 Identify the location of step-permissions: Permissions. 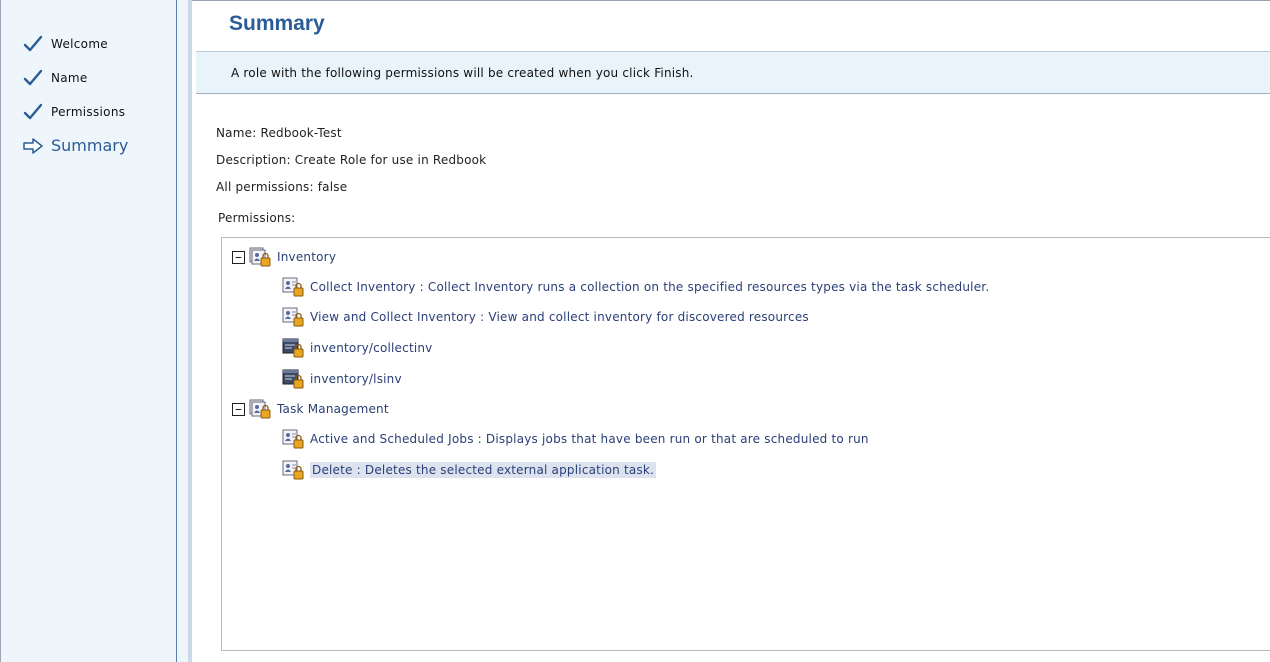
(74, 112).